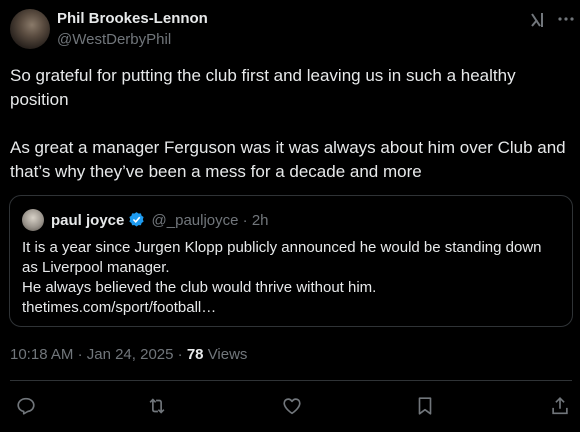 This screenshot has width=580, height=432. What do you see at coordinates (114, 39) in the screenshot?
I see `author-handle: @WestDerbyPhil` at bounding box center [114, 39].